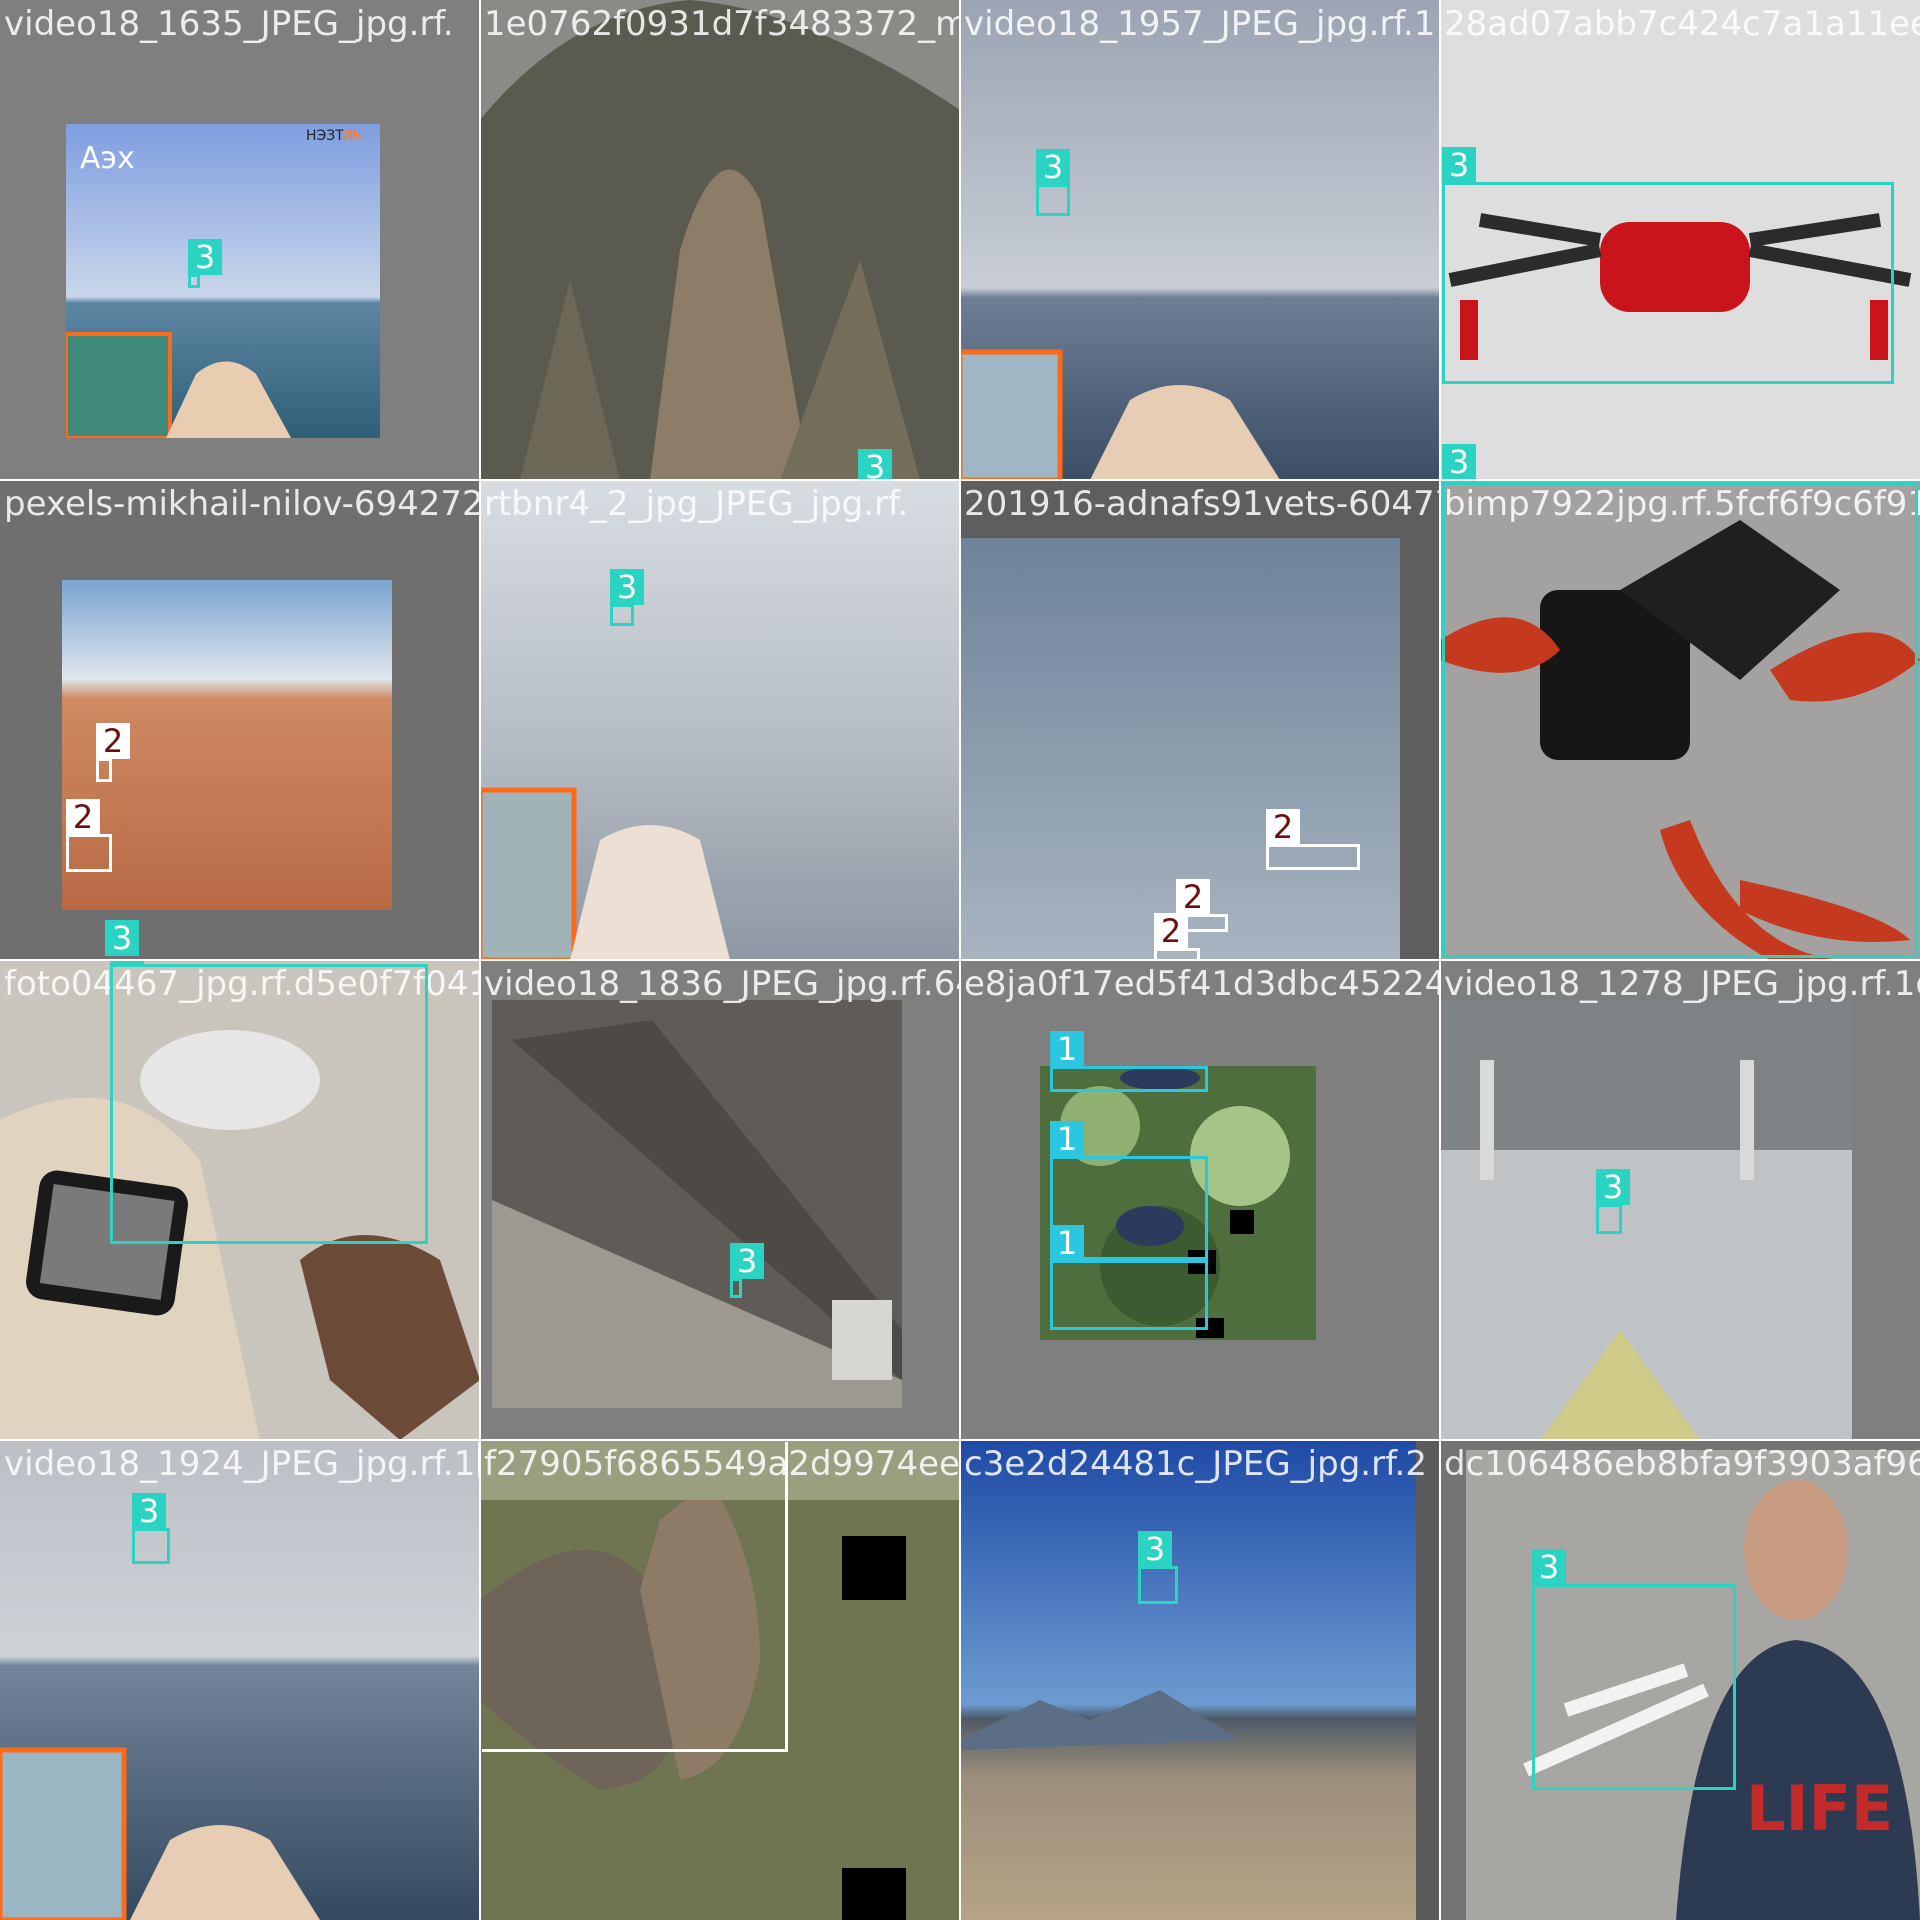 This screenshot has width=1920, height=1920. I want to click on tile-filename: video18_1278_JPEG_jpg.rf.1d, so click(1682, 984).